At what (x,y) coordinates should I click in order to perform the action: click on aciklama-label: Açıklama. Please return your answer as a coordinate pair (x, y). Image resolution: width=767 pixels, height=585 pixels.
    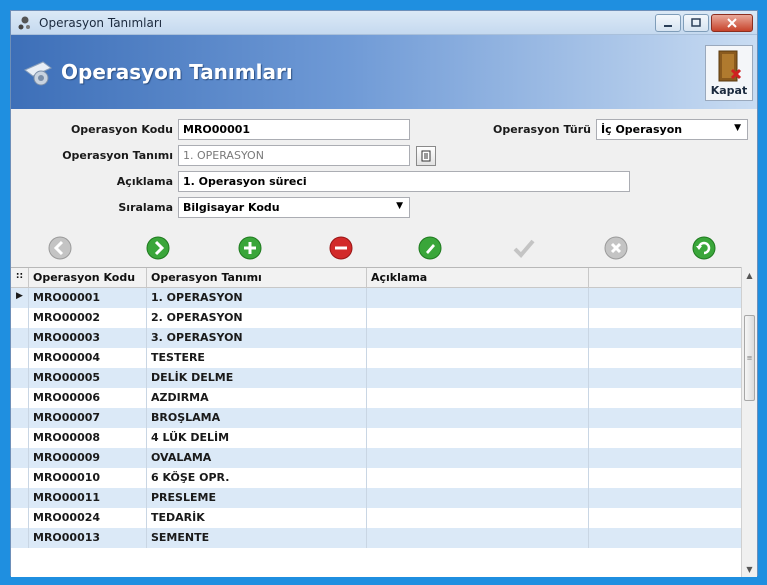
    Looking at the image, I should click on (144, 181).